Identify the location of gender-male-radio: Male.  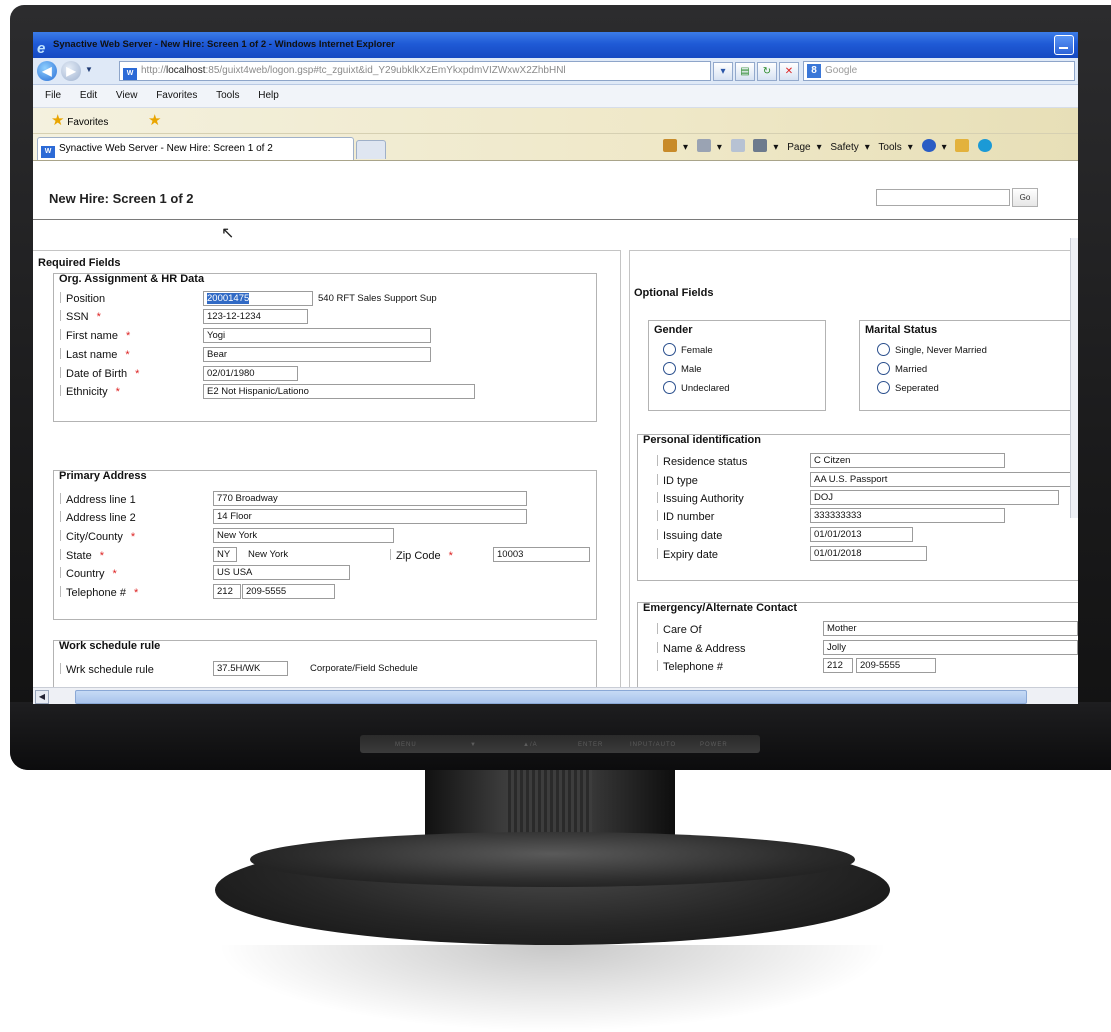
(682, 369).